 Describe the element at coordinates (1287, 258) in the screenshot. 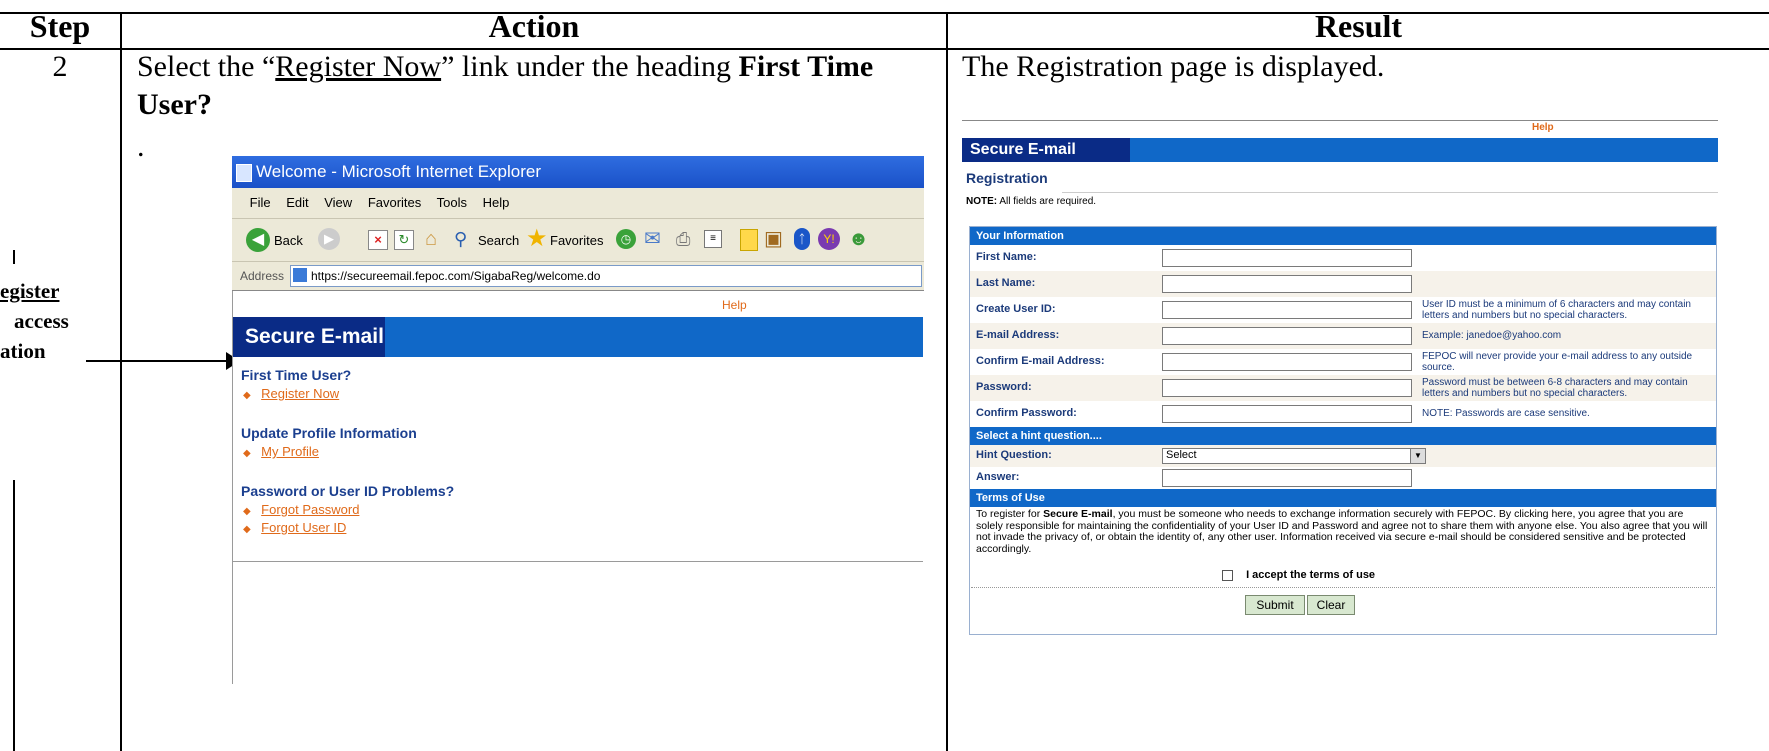

I see `first-name-input` at that location.